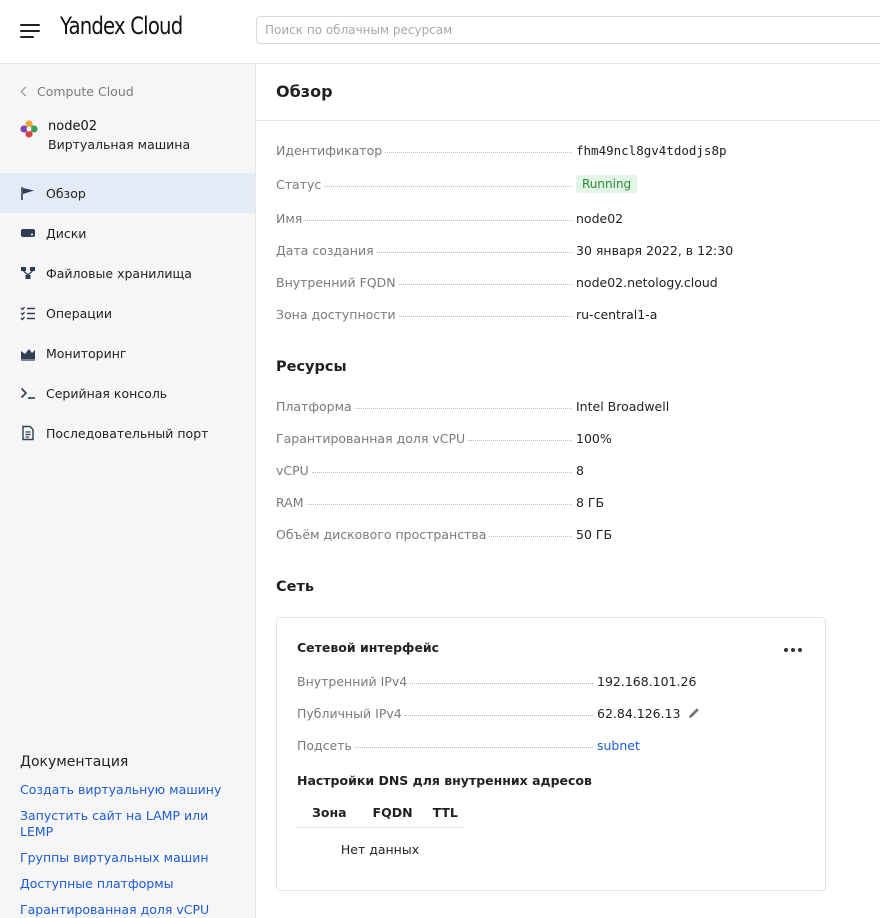 The image size is (880, 918). What do you see at coordinates (299, 184) in the screenshot?
I see `field-label: Статус` at bounding box center [299, 184].